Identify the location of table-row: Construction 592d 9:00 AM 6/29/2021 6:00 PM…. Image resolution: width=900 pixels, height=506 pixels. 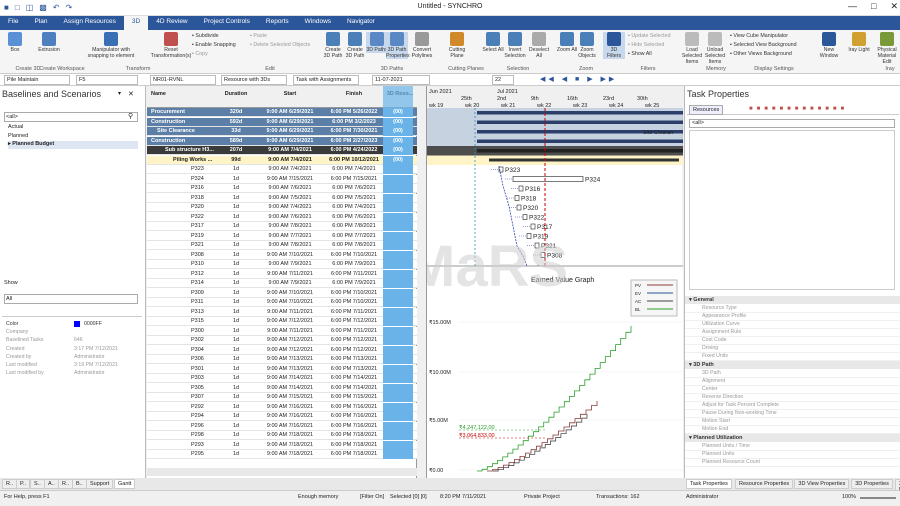
(282, 122).